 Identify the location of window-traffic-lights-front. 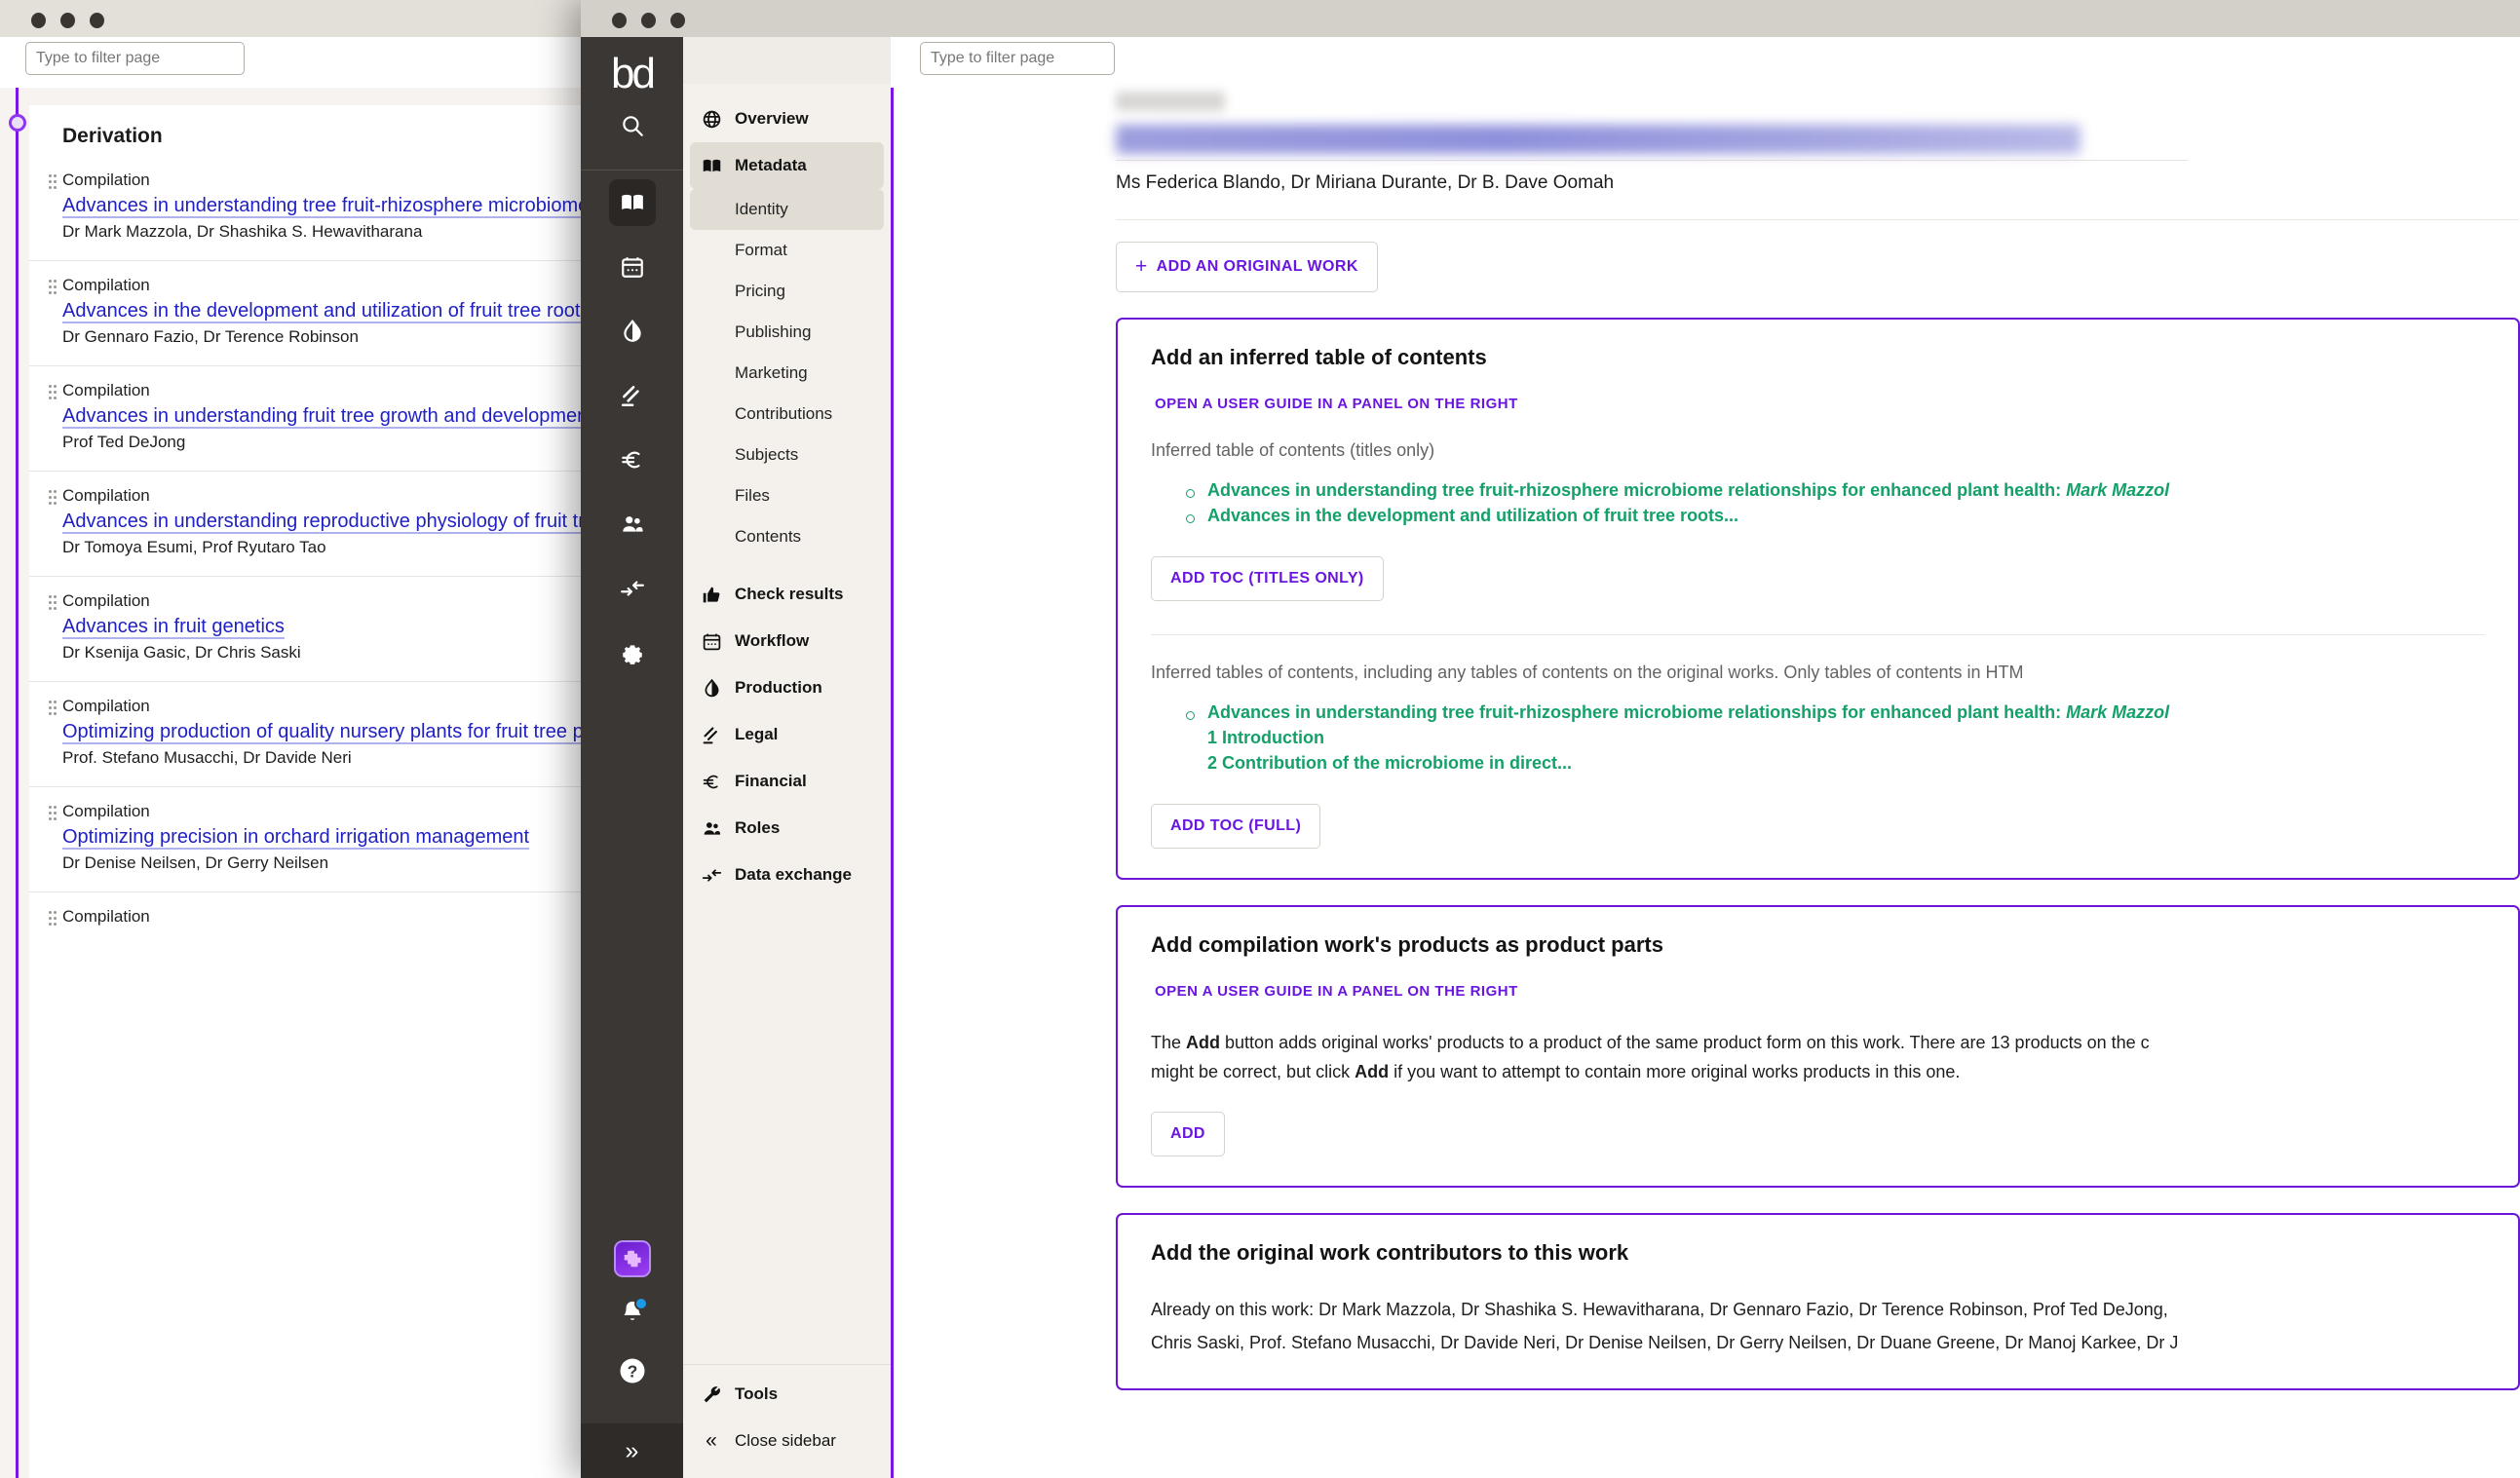
(648, 20).